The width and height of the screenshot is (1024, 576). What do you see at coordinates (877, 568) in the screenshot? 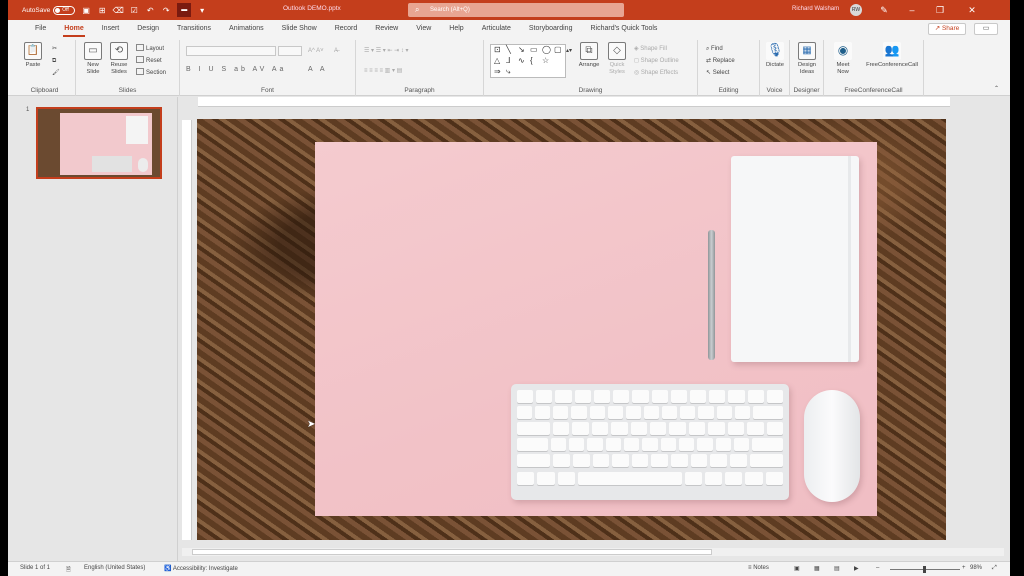
I see `zoom-out-button: –` at bounding box center [877, 568].